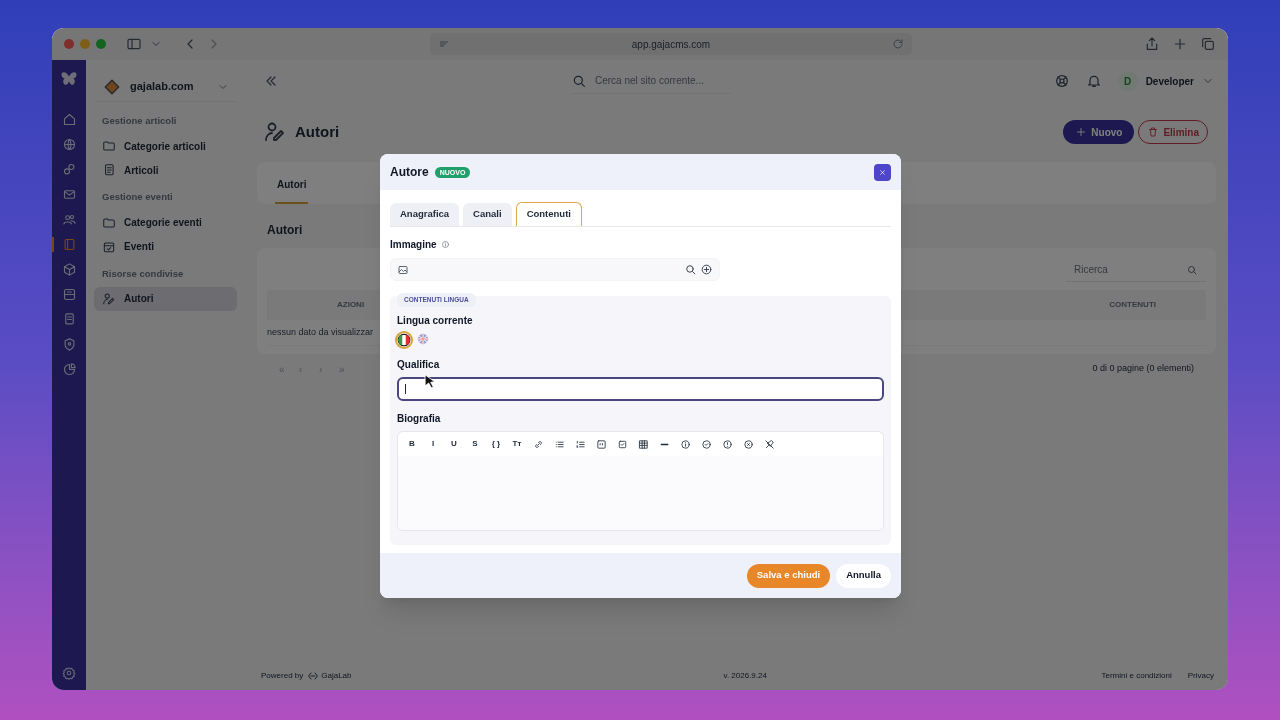 The height and width of the screenshot is (720, 1280). What do you see at coordinates (69, 219) in the screenshot?
I see `users-icon` at bounding box center [69, 219].